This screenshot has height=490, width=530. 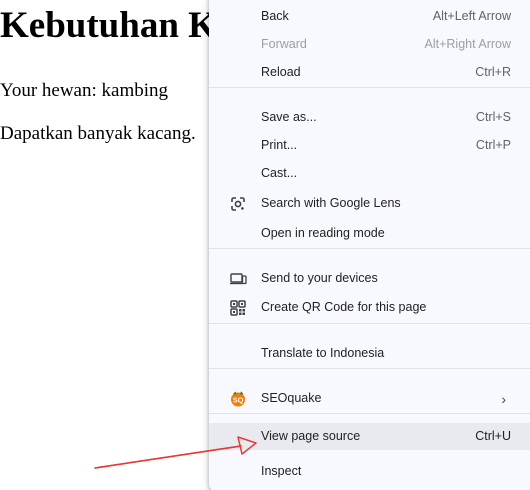 I want to click on svg-text: SQ, so click(x=238, y=400).